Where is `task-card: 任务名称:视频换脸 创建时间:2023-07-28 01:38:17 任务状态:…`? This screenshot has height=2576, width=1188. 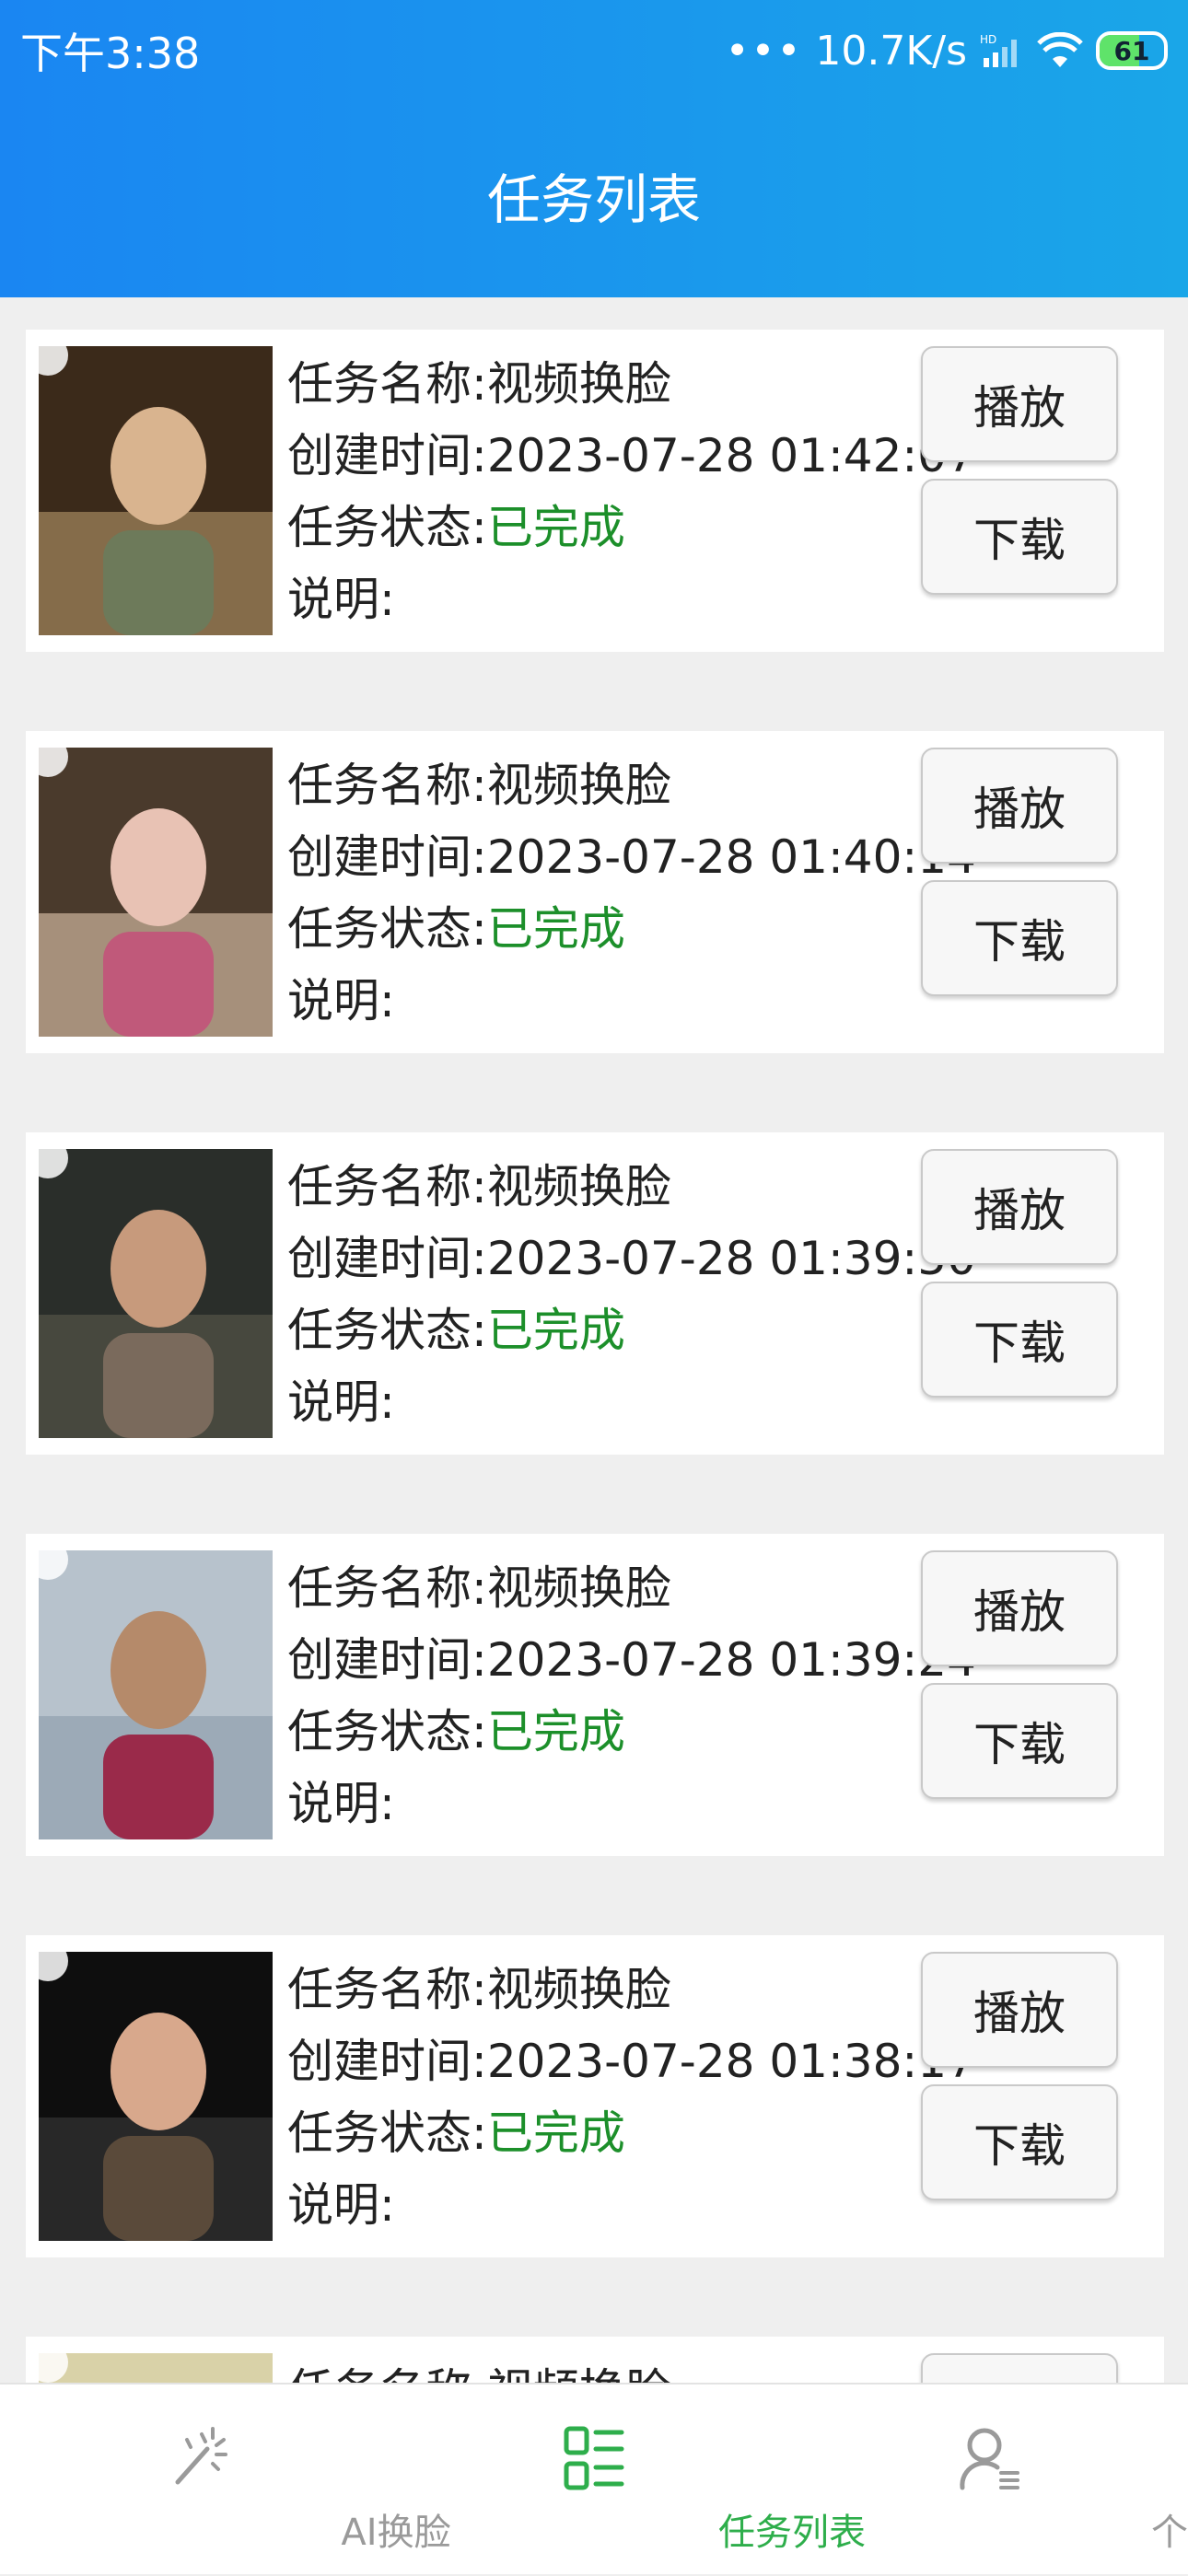
task-card: 任务名称:视频换脸 创建时间:2023-07-28 01:38:17 任务状态:… is located at coordinates (595, 2096).